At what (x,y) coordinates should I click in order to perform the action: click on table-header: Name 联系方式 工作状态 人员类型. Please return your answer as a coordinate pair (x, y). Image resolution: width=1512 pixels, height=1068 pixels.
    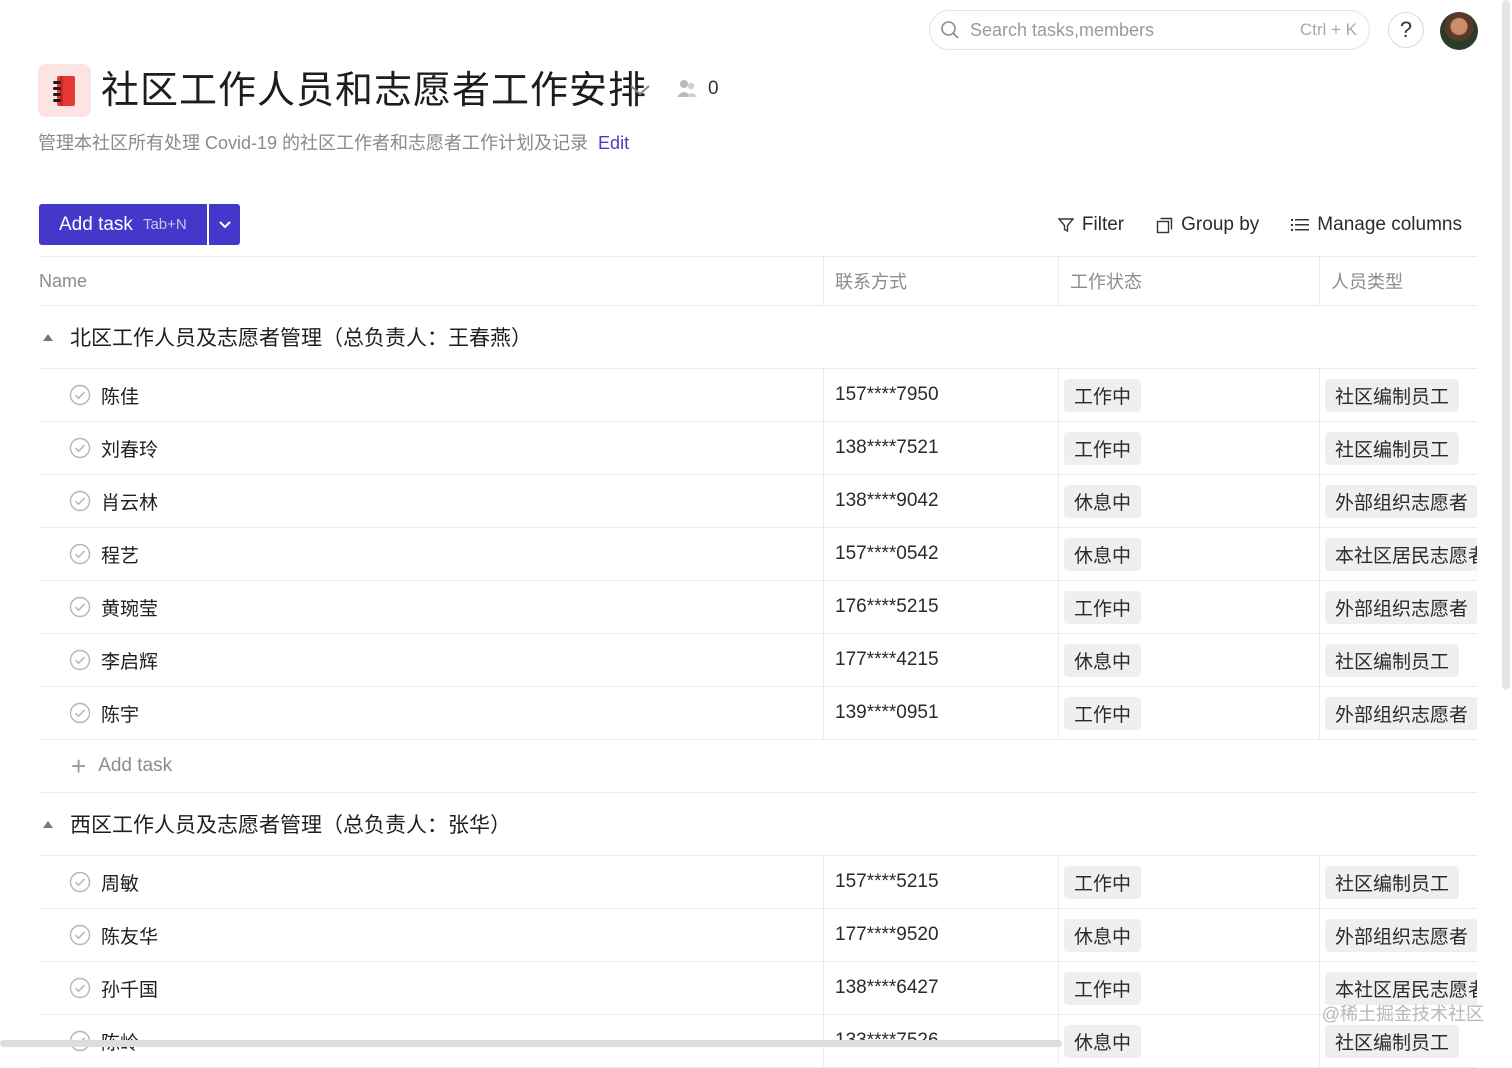
    Looking at the image, I should click on (758, 281).